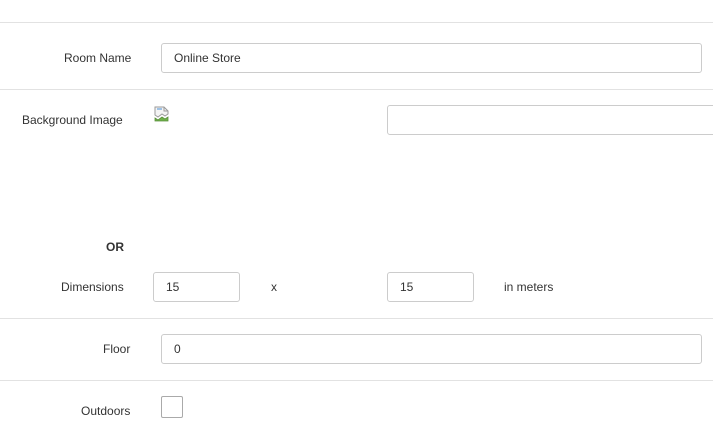 The image size is (713, 439). What do you see at coordinates (161, 114) in the screenshot?
I see `broken-image-icon` at bounding box center [161, 114].